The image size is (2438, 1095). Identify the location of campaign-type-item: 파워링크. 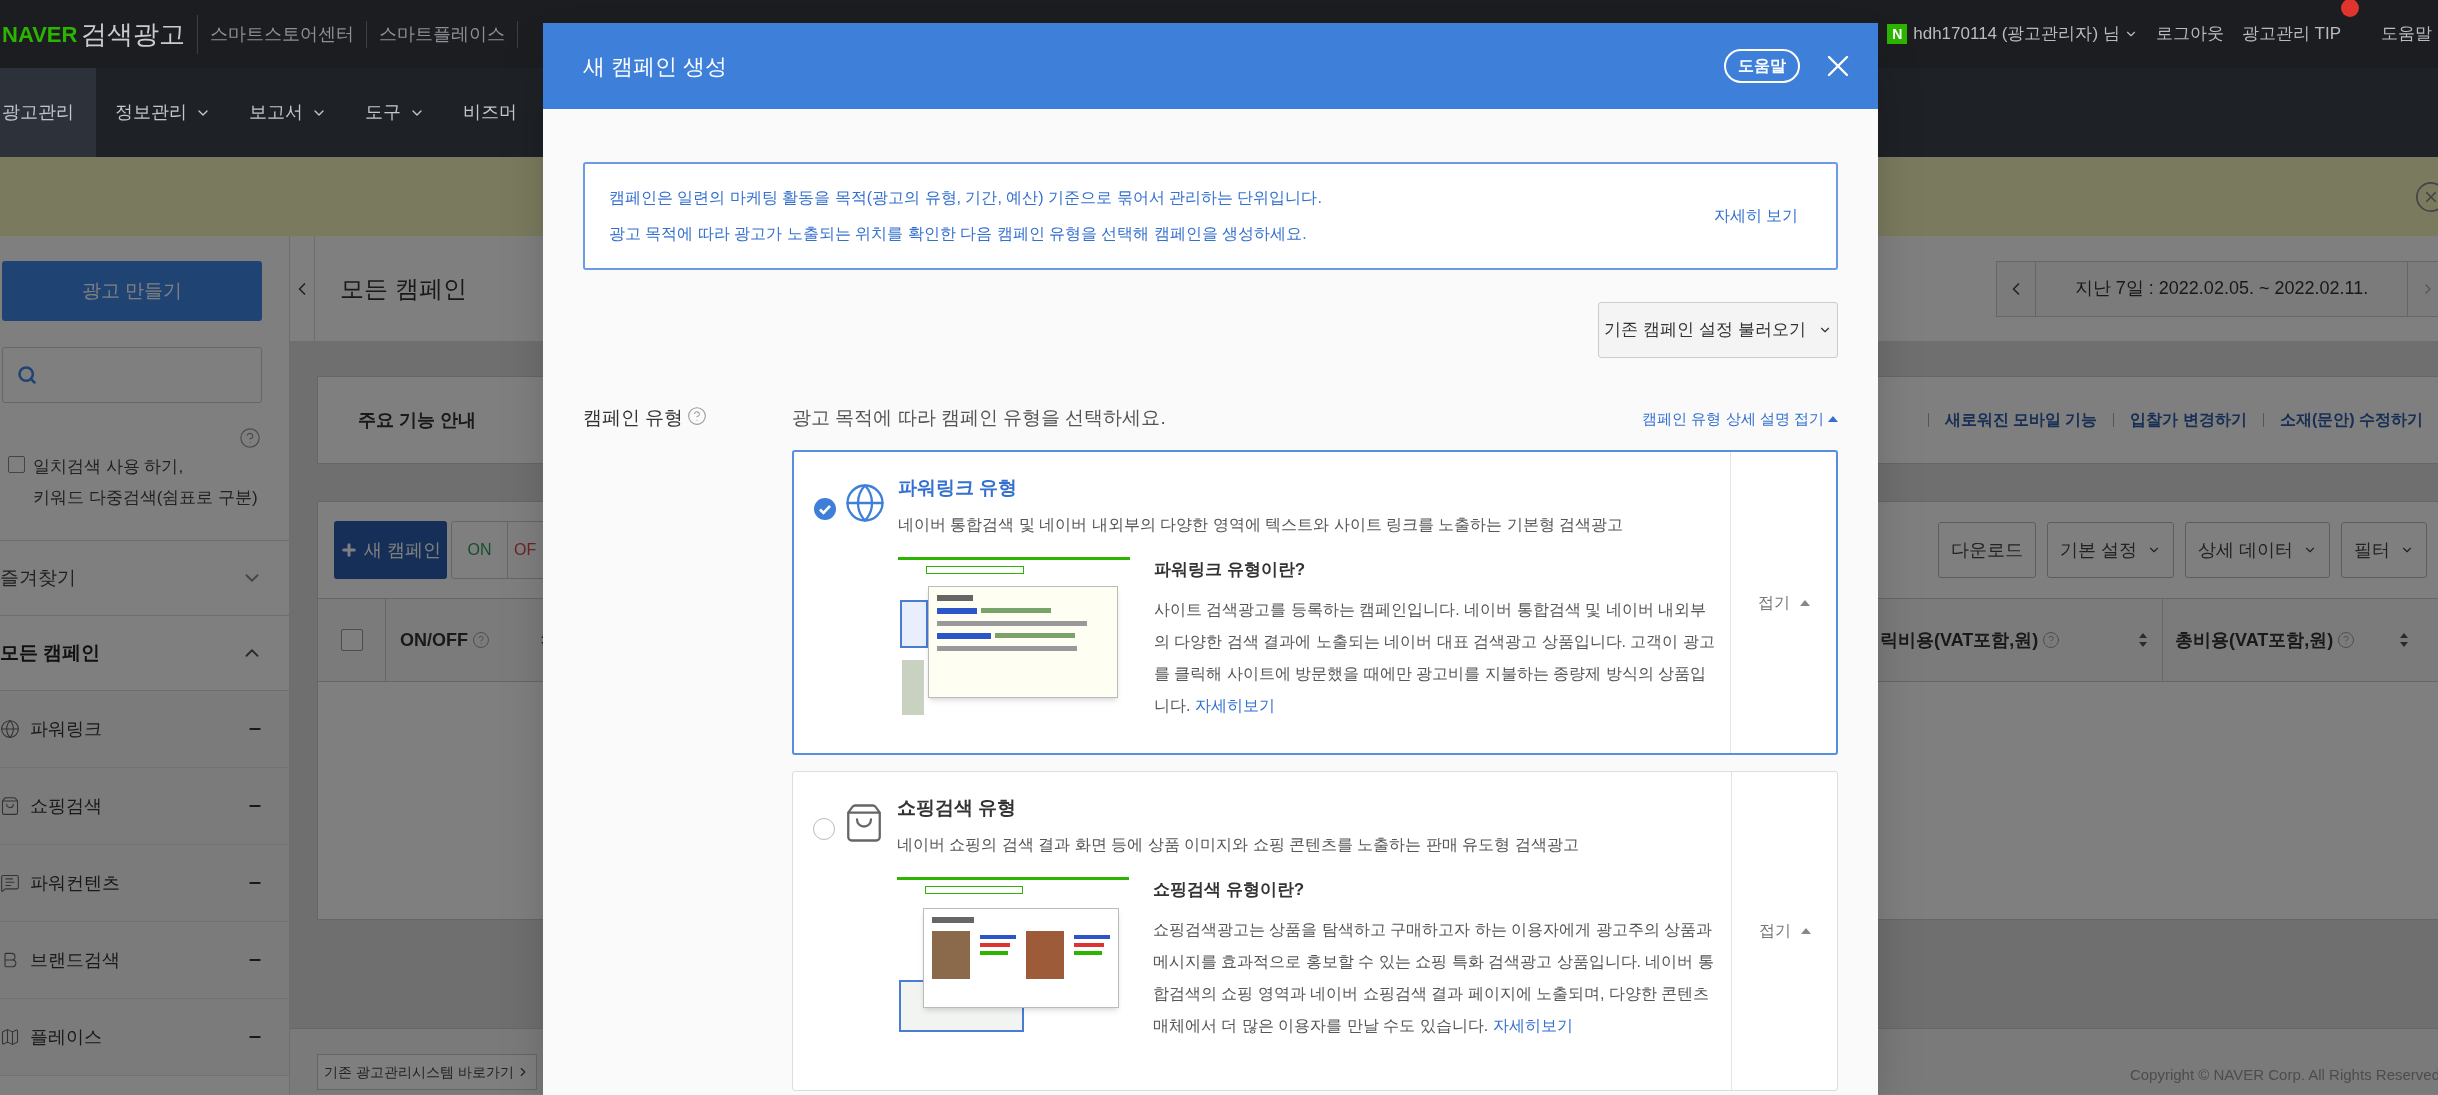
(144, 729).